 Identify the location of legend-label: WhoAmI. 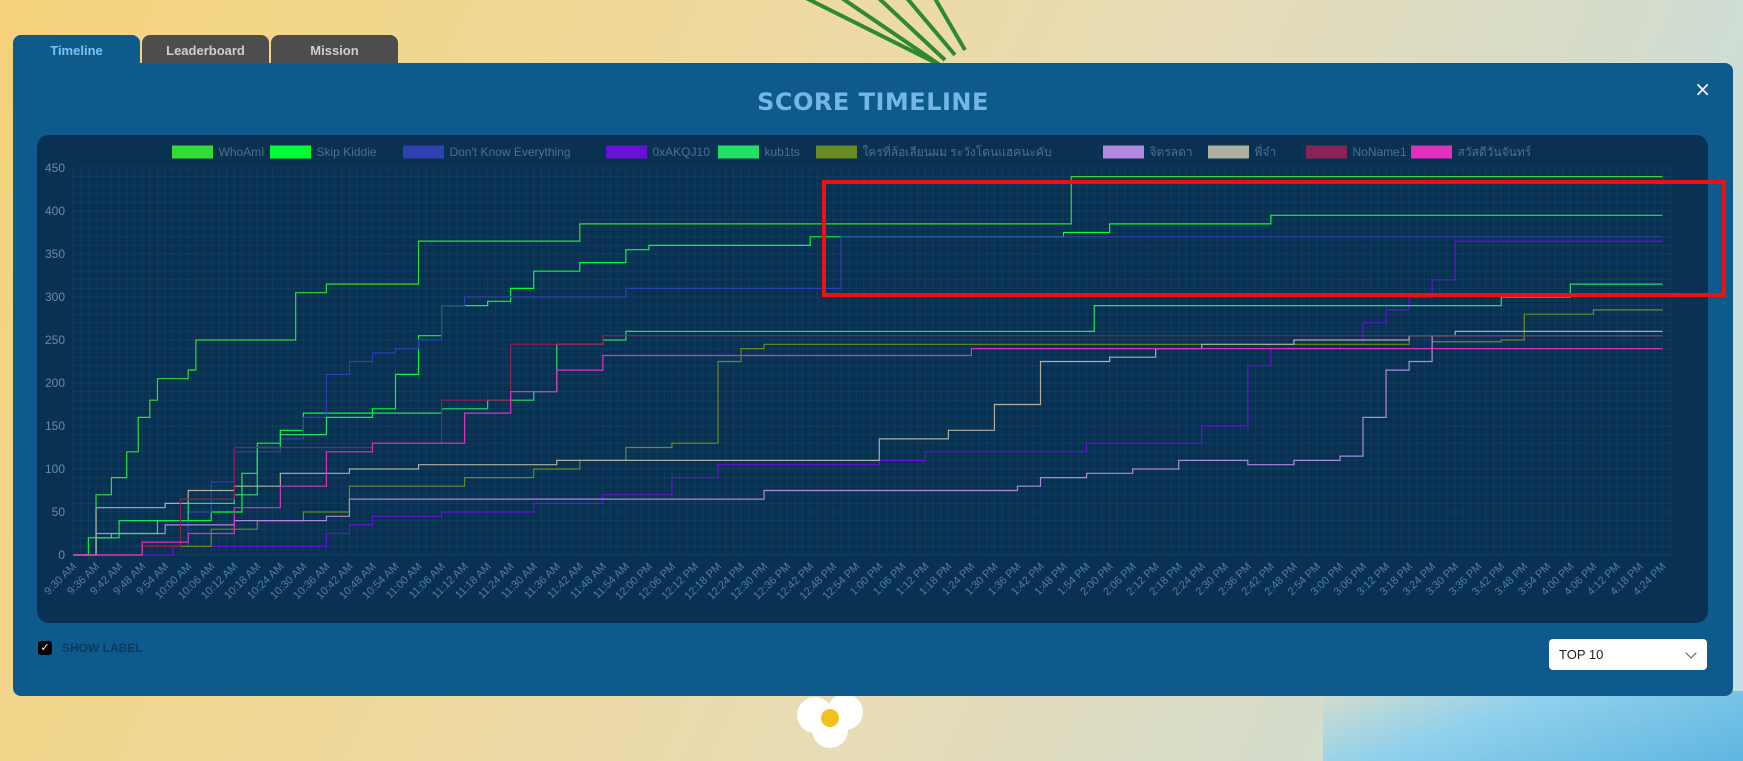
(242, 152).